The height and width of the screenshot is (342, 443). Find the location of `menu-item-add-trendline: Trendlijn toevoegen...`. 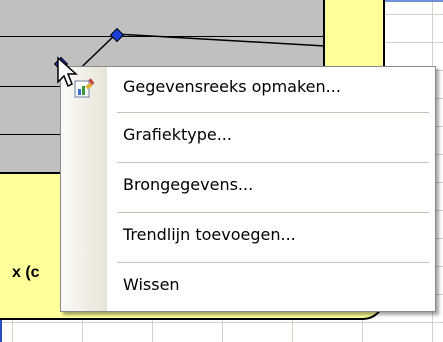

menu-item-add-trendline: Trendlijn toevoegen... is located at coordinates (248, 237).